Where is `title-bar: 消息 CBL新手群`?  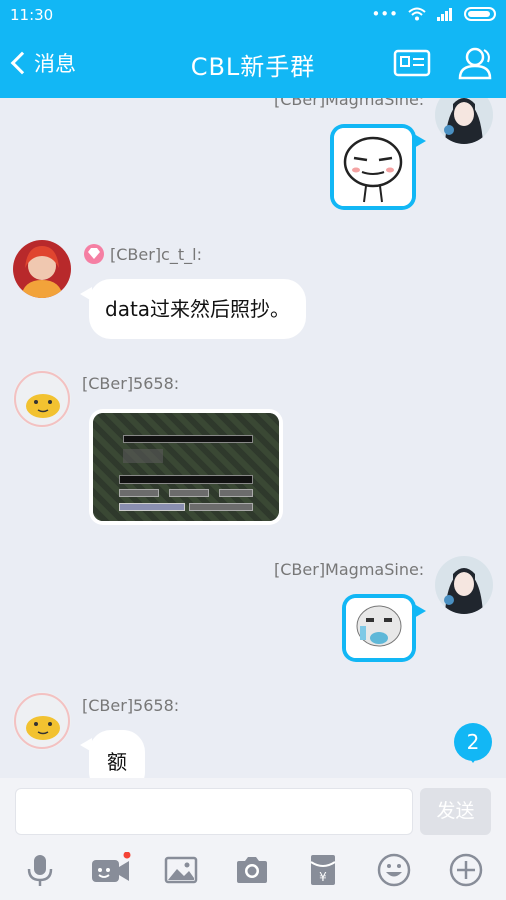
title-bar: 消息 CBL新手群 is located at coordinates (253, 64).